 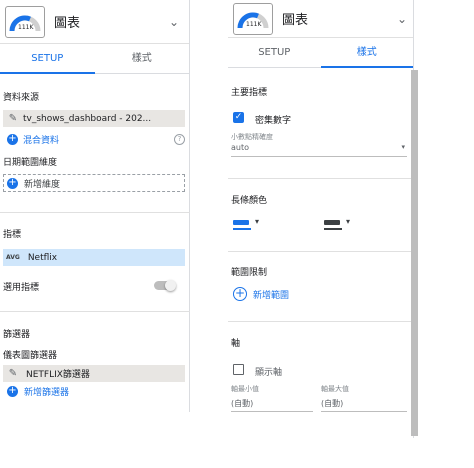 I want to click on show-axis-label: 顯示軸, so click(x=269, y=373).